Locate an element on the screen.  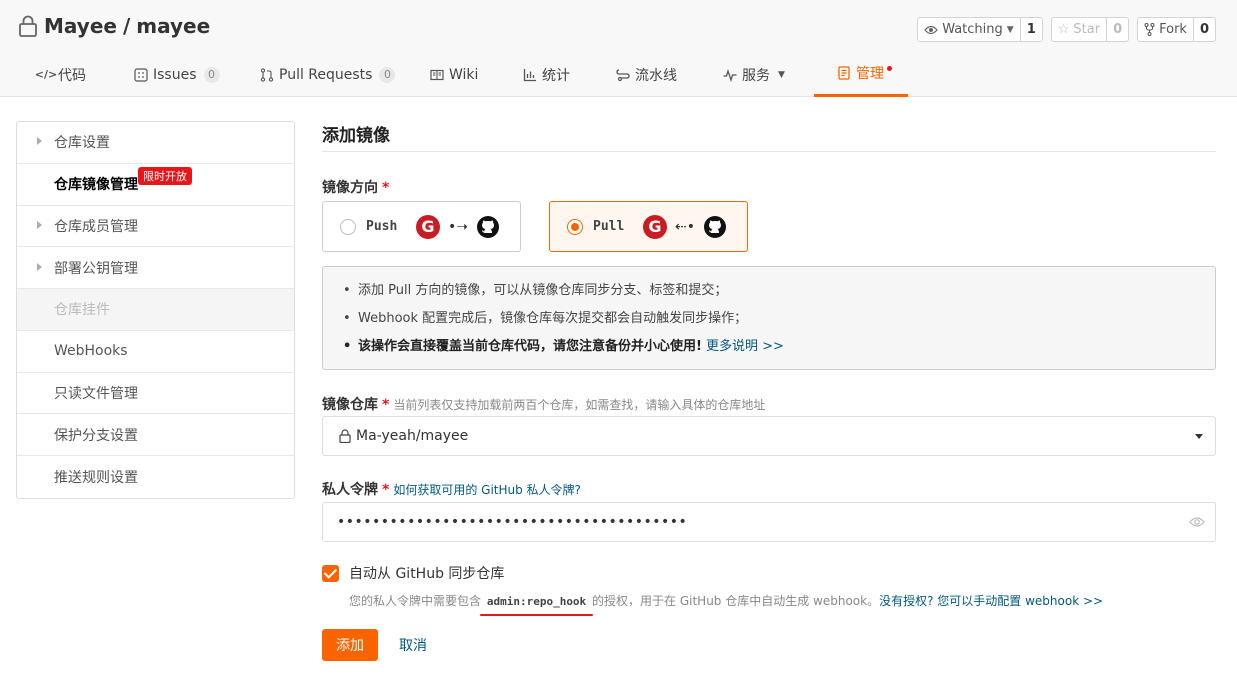
sidebar-item-push-rules: 推送规则设置 is located at coordinates (155, 477).